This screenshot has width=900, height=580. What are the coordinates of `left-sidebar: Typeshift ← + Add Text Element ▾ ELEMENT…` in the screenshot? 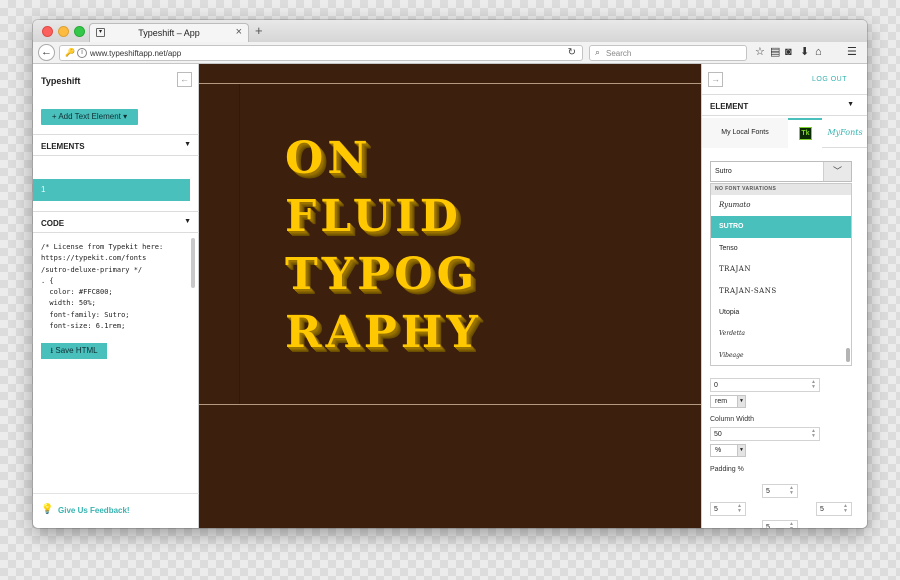 It's located at (116, 296).